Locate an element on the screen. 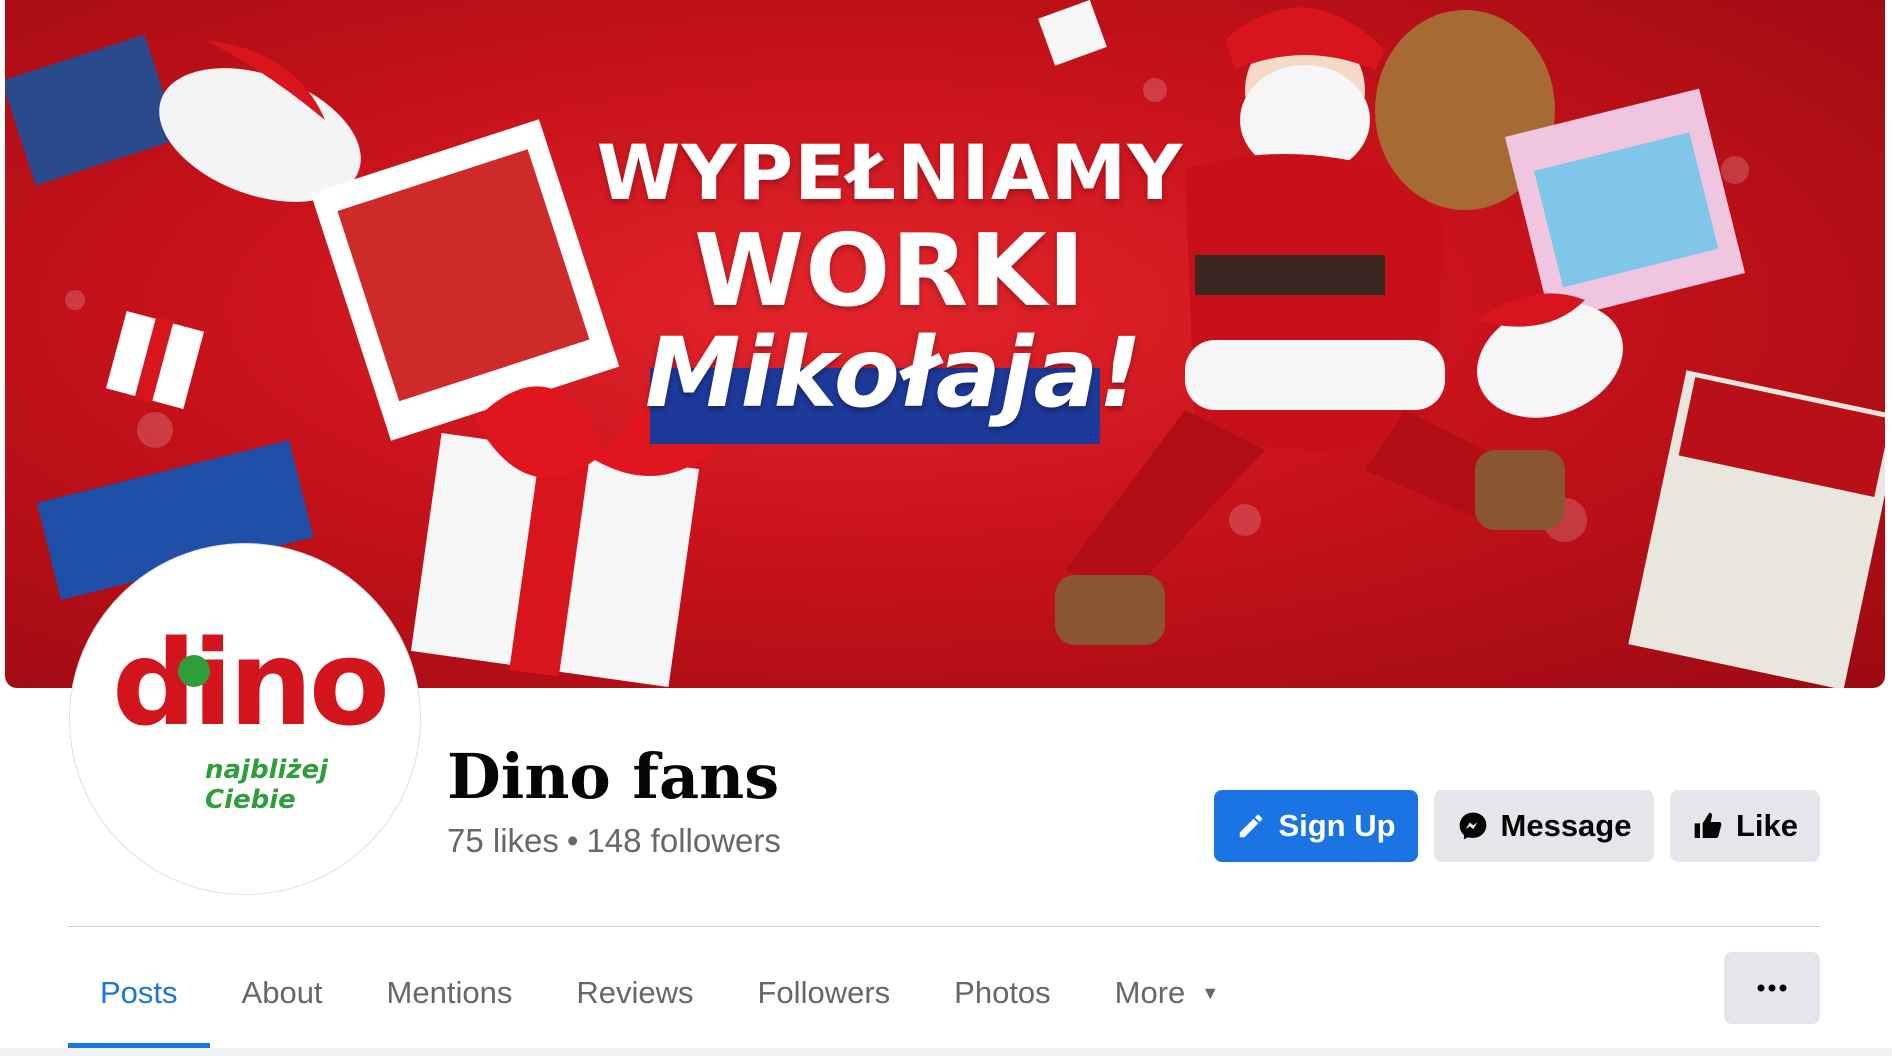 Image resolution: width=1892 pixels, height=1056 pixels. tab-more: More ▼ is located at coordinates (1167, 993).